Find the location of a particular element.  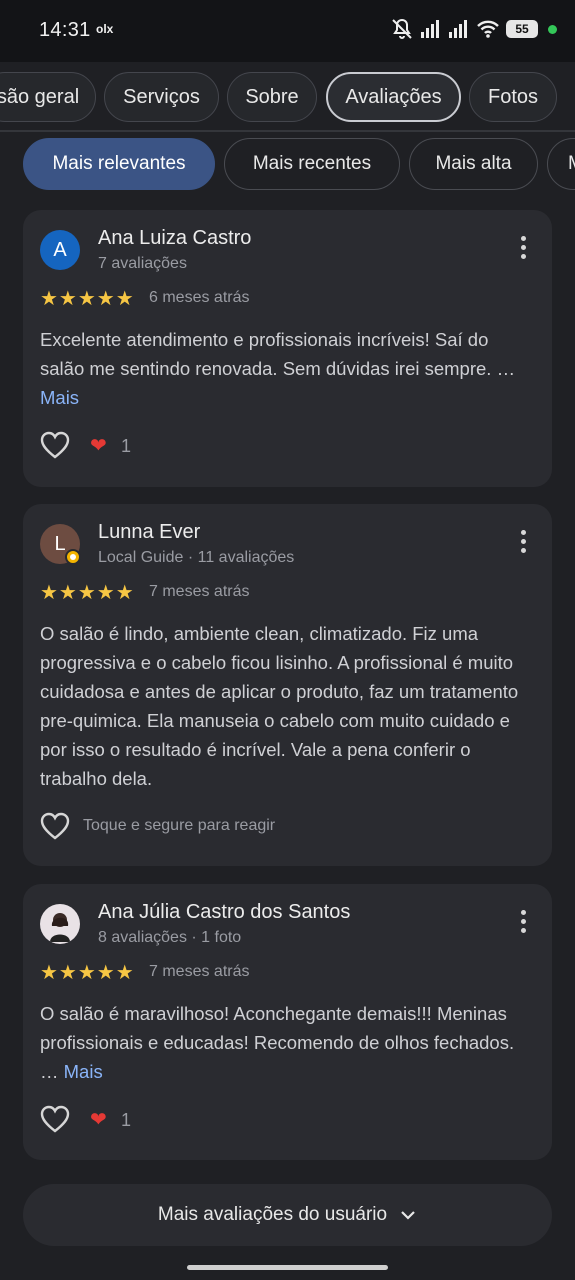

status-time: 14:31 is located at coordinates (65, 30).